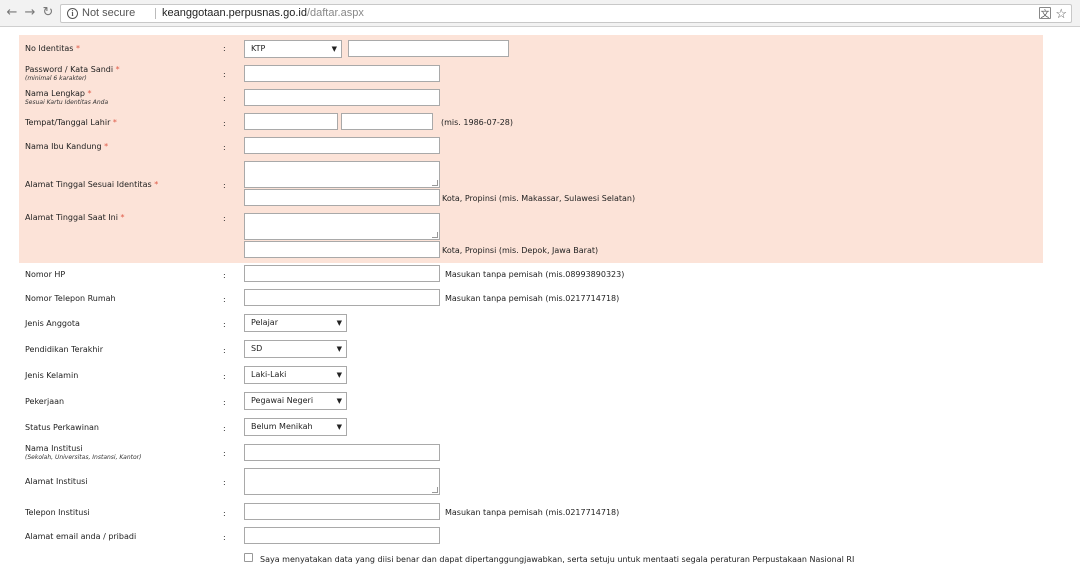 The height and width of the screenshot is (572, 1080). I want to click on url-path: /daftar.aspx, so click(335, 13).